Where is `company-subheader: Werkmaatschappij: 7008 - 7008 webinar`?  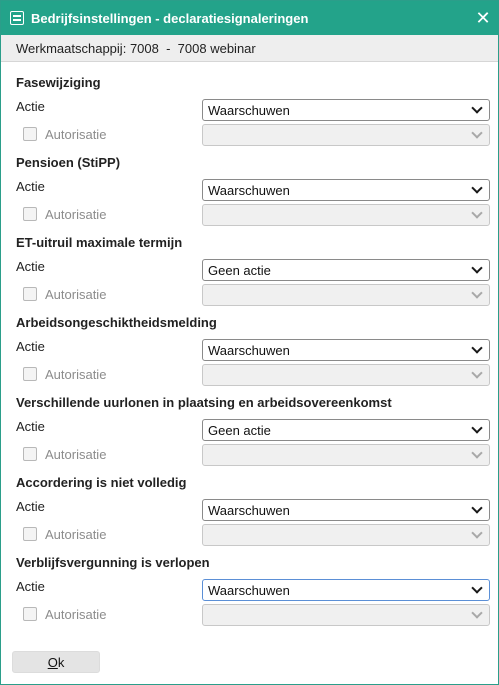
company-subheader: Werkmaatschappij: 7008 - 7008 webinar is located at coordinates (249, 48).